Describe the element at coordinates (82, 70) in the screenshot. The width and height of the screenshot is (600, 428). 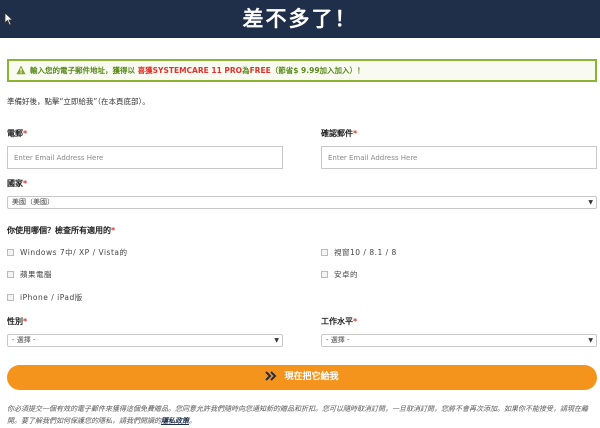
I see `notice-text: 輸入您的電子郵件地址，獲得以` at that location.